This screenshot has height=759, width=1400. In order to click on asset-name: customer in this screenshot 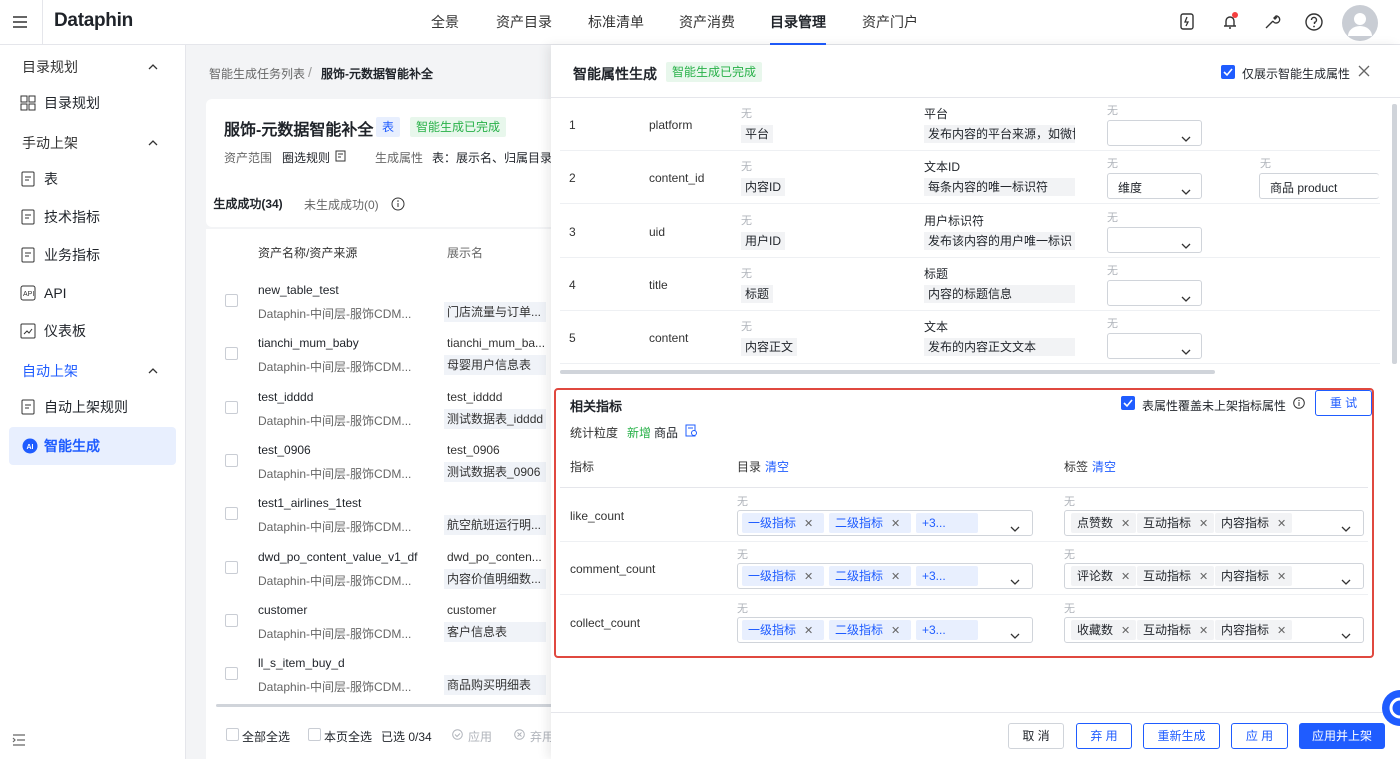, I will do `click(282, 610)`.